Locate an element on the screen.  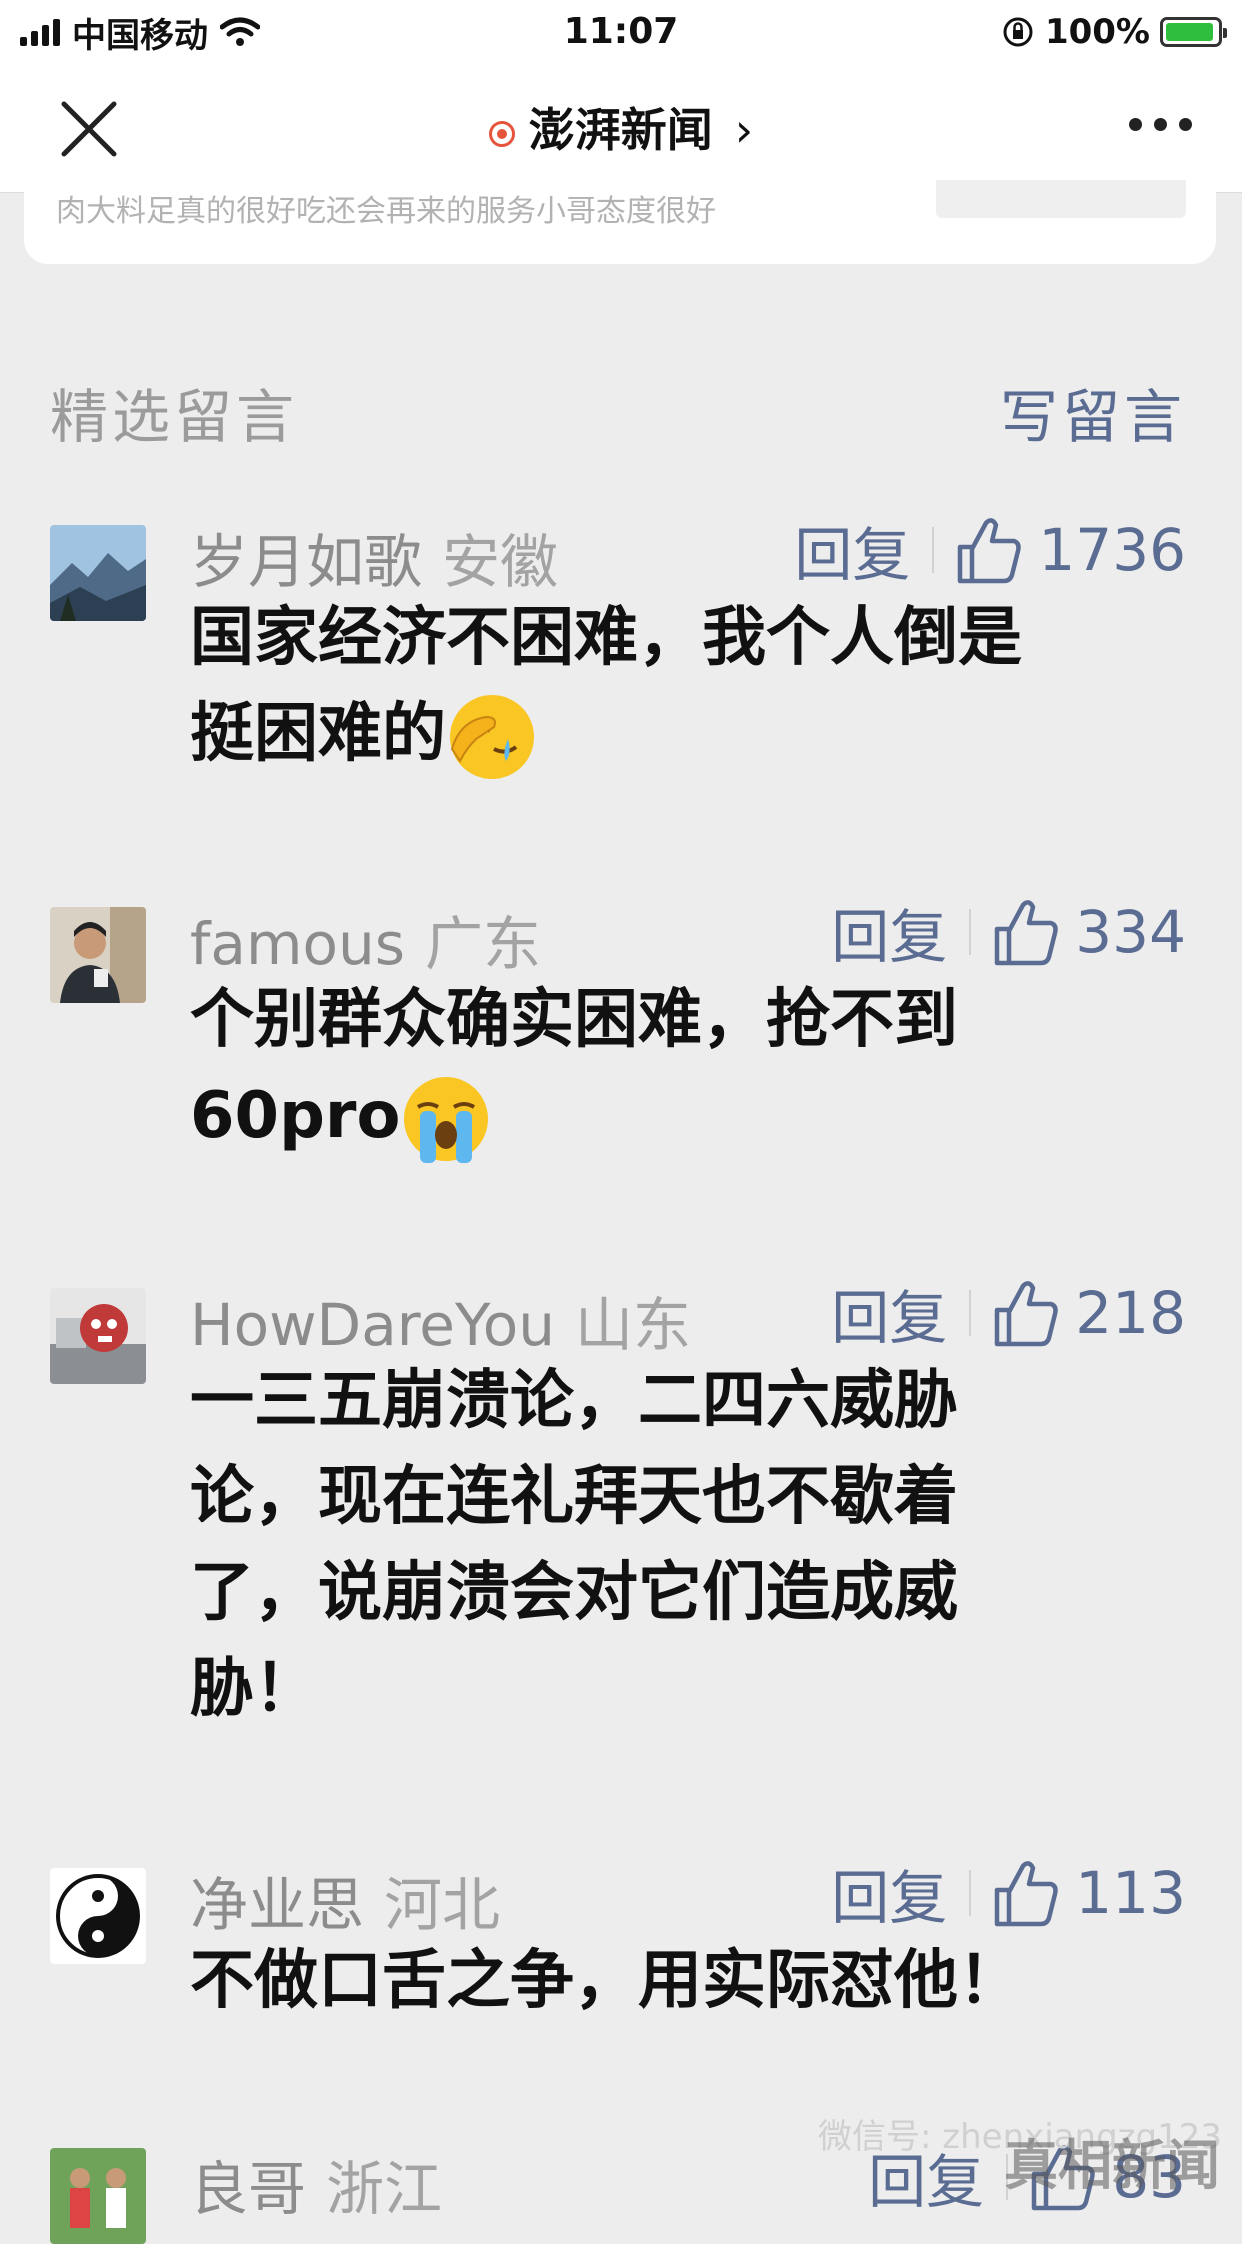
section-title: 精选留言 is located at coordinates (174, 417).